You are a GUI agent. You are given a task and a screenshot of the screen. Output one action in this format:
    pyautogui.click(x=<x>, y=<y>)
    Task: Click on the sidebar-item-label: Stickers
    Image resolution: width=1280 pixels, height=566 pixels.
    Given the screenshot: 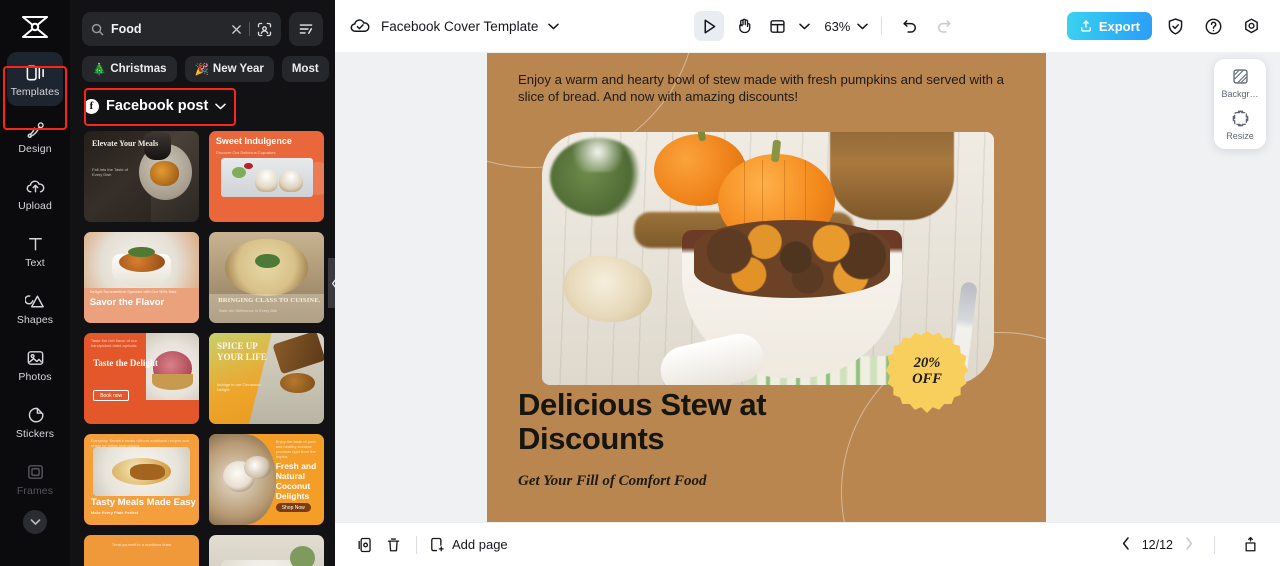 What is the action you would take?
    pyautogui.click(x=35, y=433)
    